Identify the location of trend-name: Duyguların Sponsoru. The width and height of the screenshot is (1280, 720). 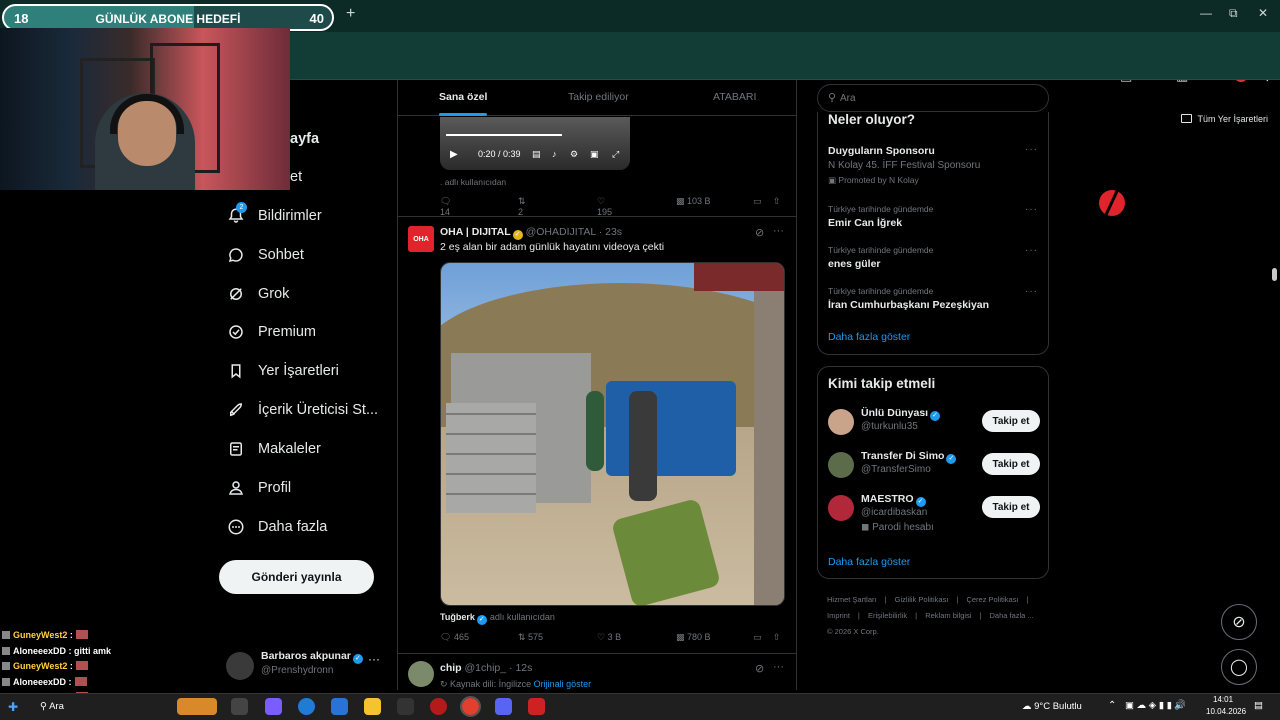
(881, 151).